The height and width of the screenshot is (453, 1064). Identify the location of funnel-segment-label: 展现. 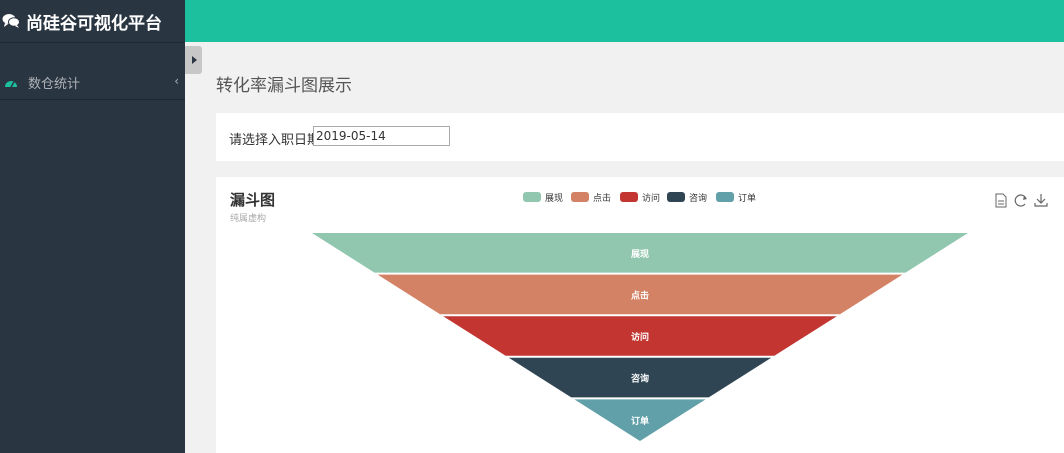
(640, 254).